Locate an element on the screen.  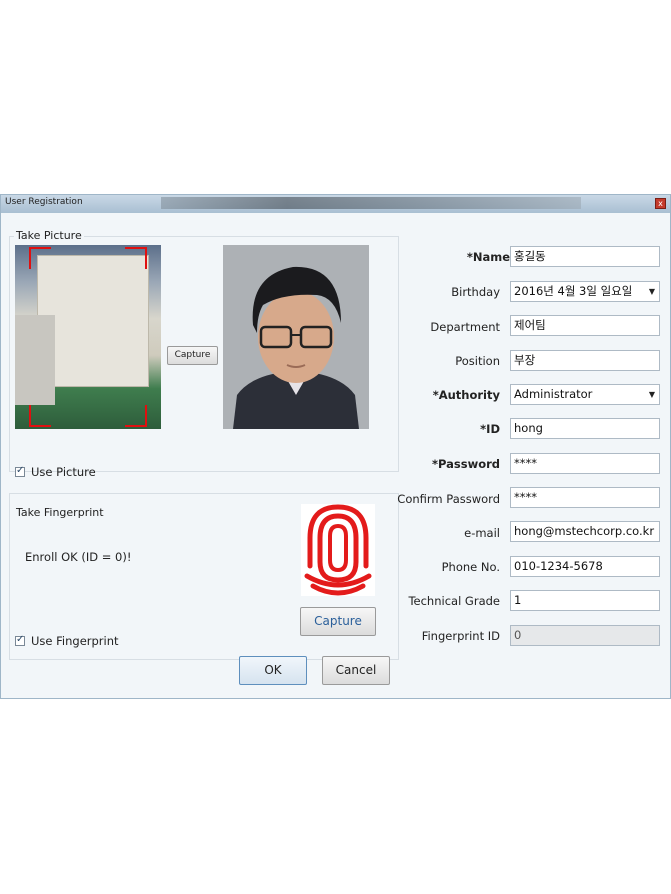
authority-label: *Authority is located at coordinates (466, 395).